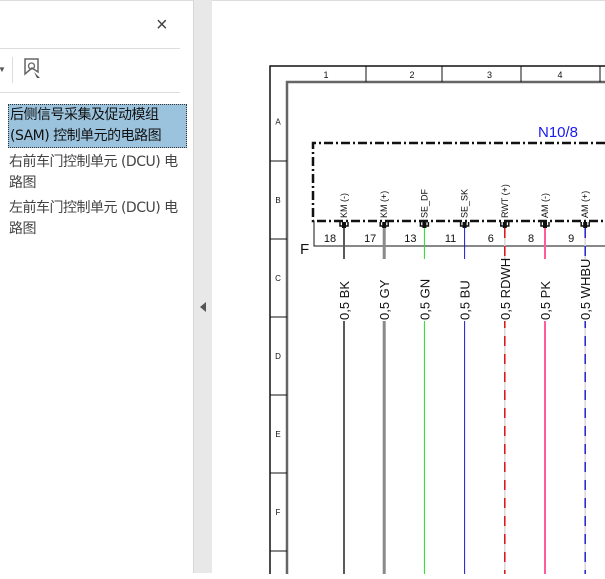  Describe the element at coordinates (424, 203) in the screenshot. I see `pin-name-label: SE_DF` at that location.